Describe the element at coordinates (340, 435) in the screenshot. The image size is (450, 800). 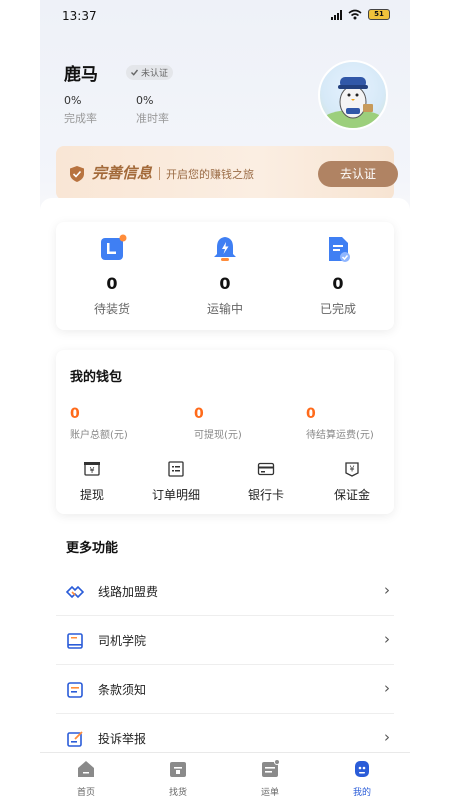
I see `wallet-pending-freight-label: 待结算运费(元)` at that location.